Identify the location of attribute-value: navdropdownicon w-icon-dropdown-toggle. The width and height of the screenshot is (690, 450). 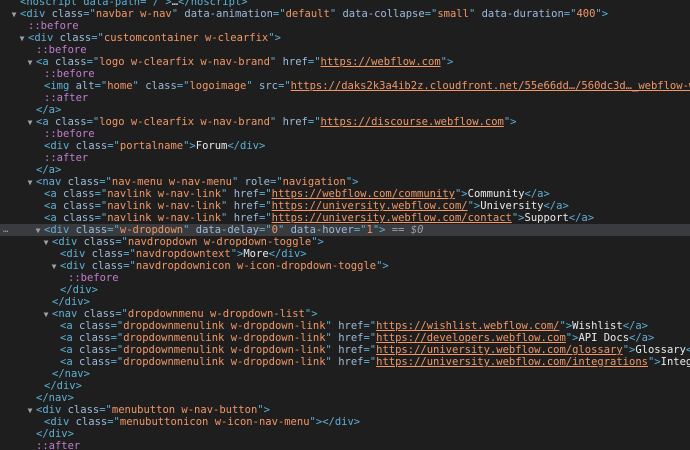
(256, 266).